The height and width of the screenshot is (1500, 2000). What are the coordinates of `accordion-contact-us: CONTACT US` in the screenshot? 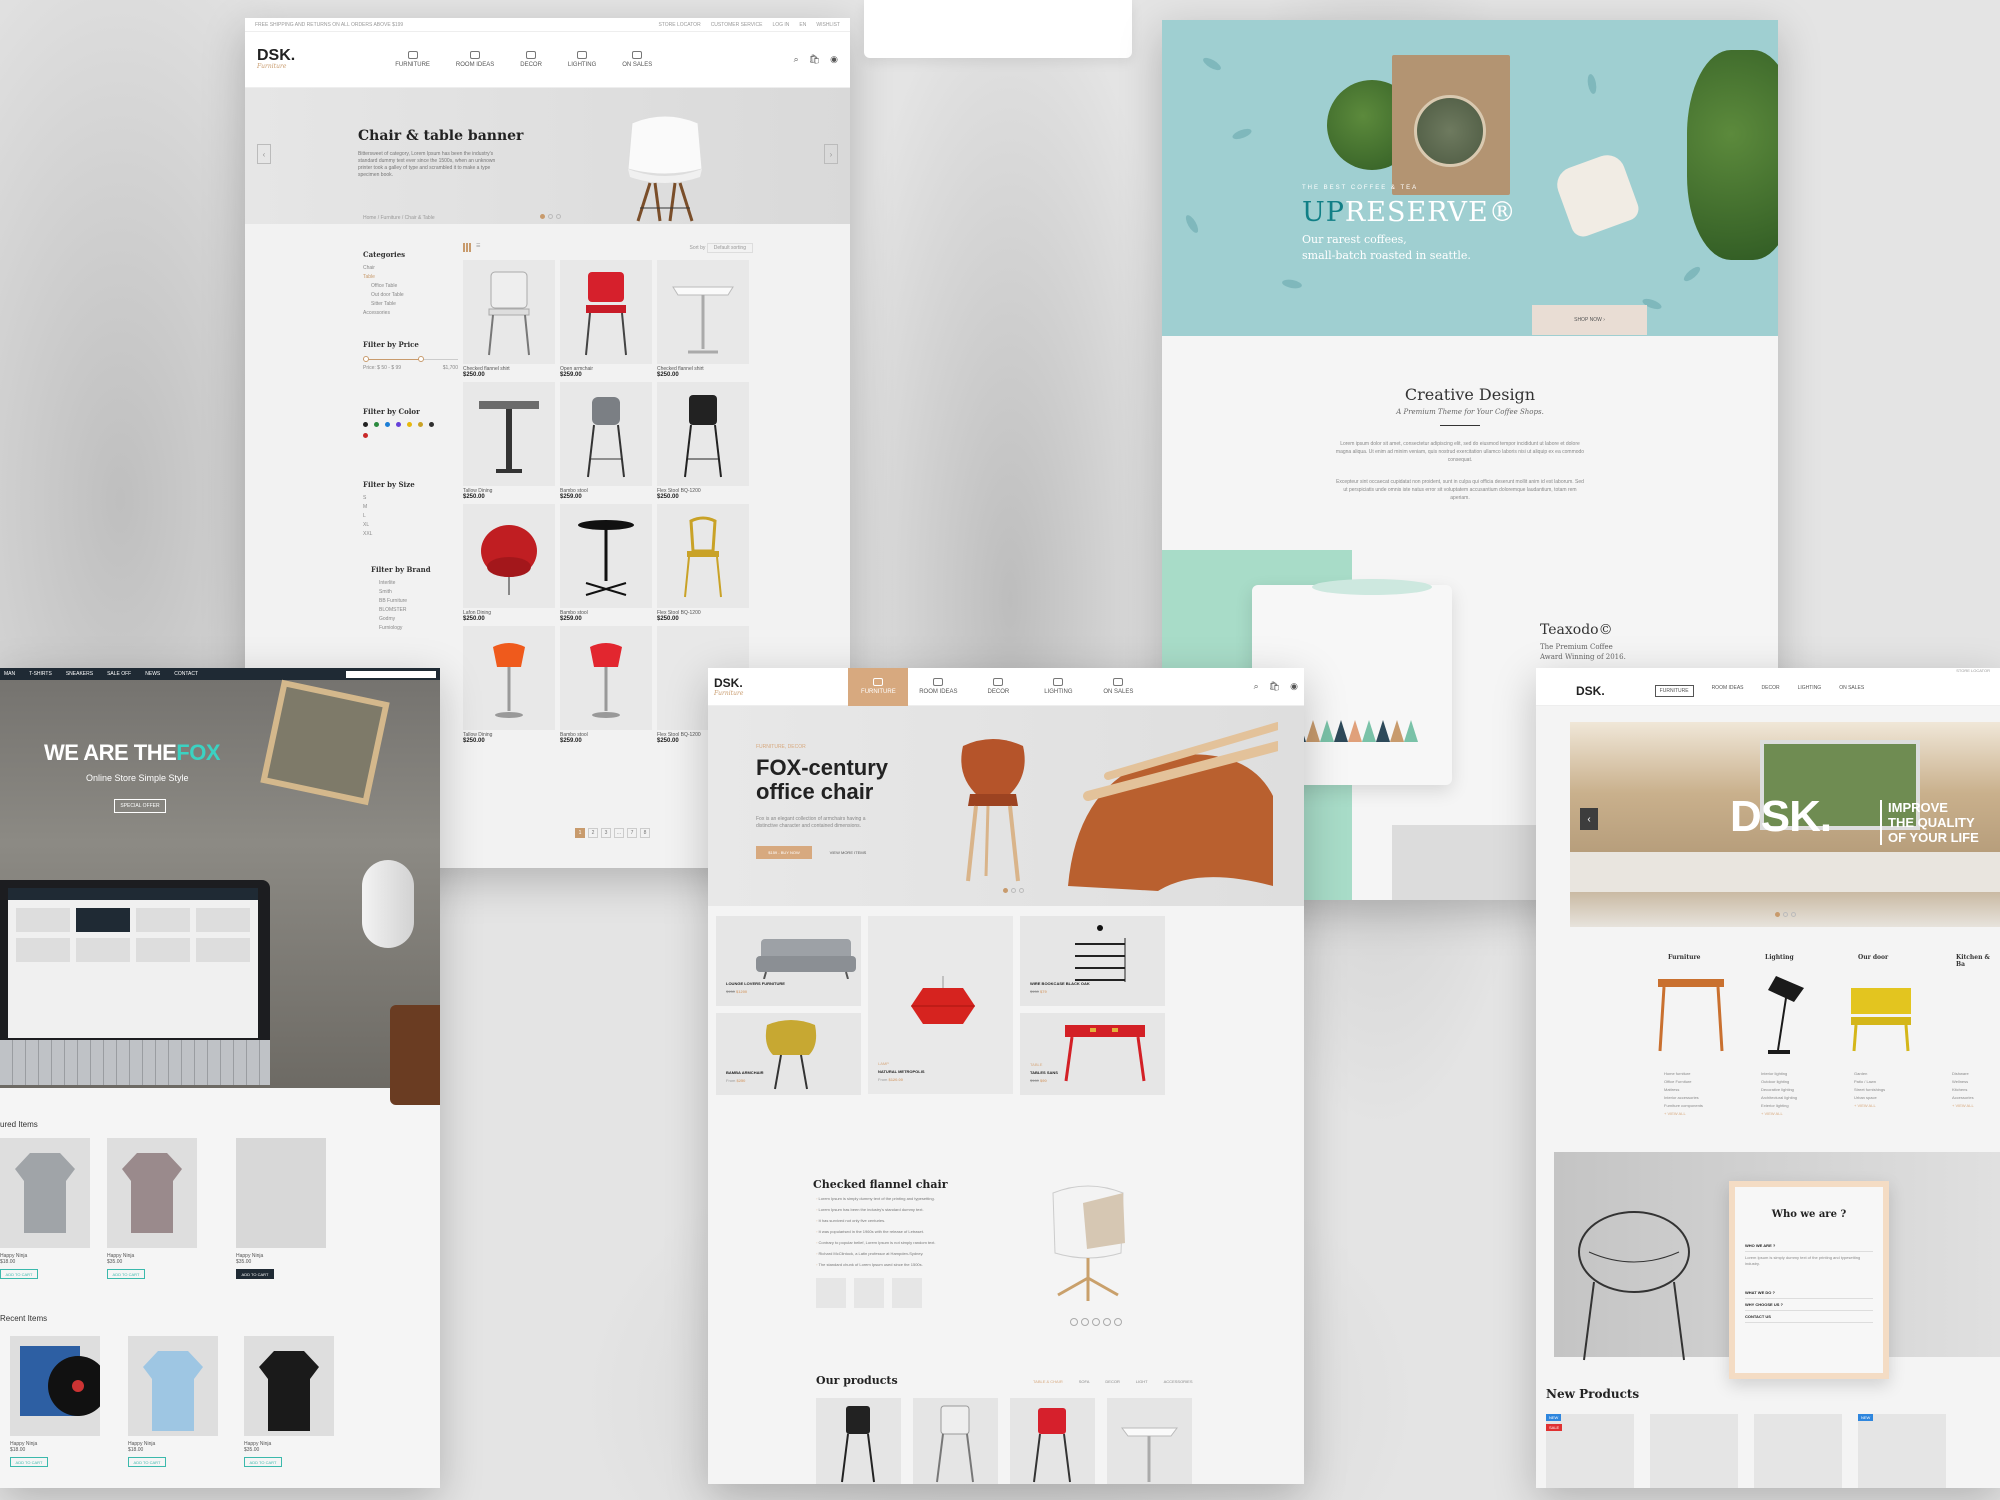 It's located at (1809, 1317).